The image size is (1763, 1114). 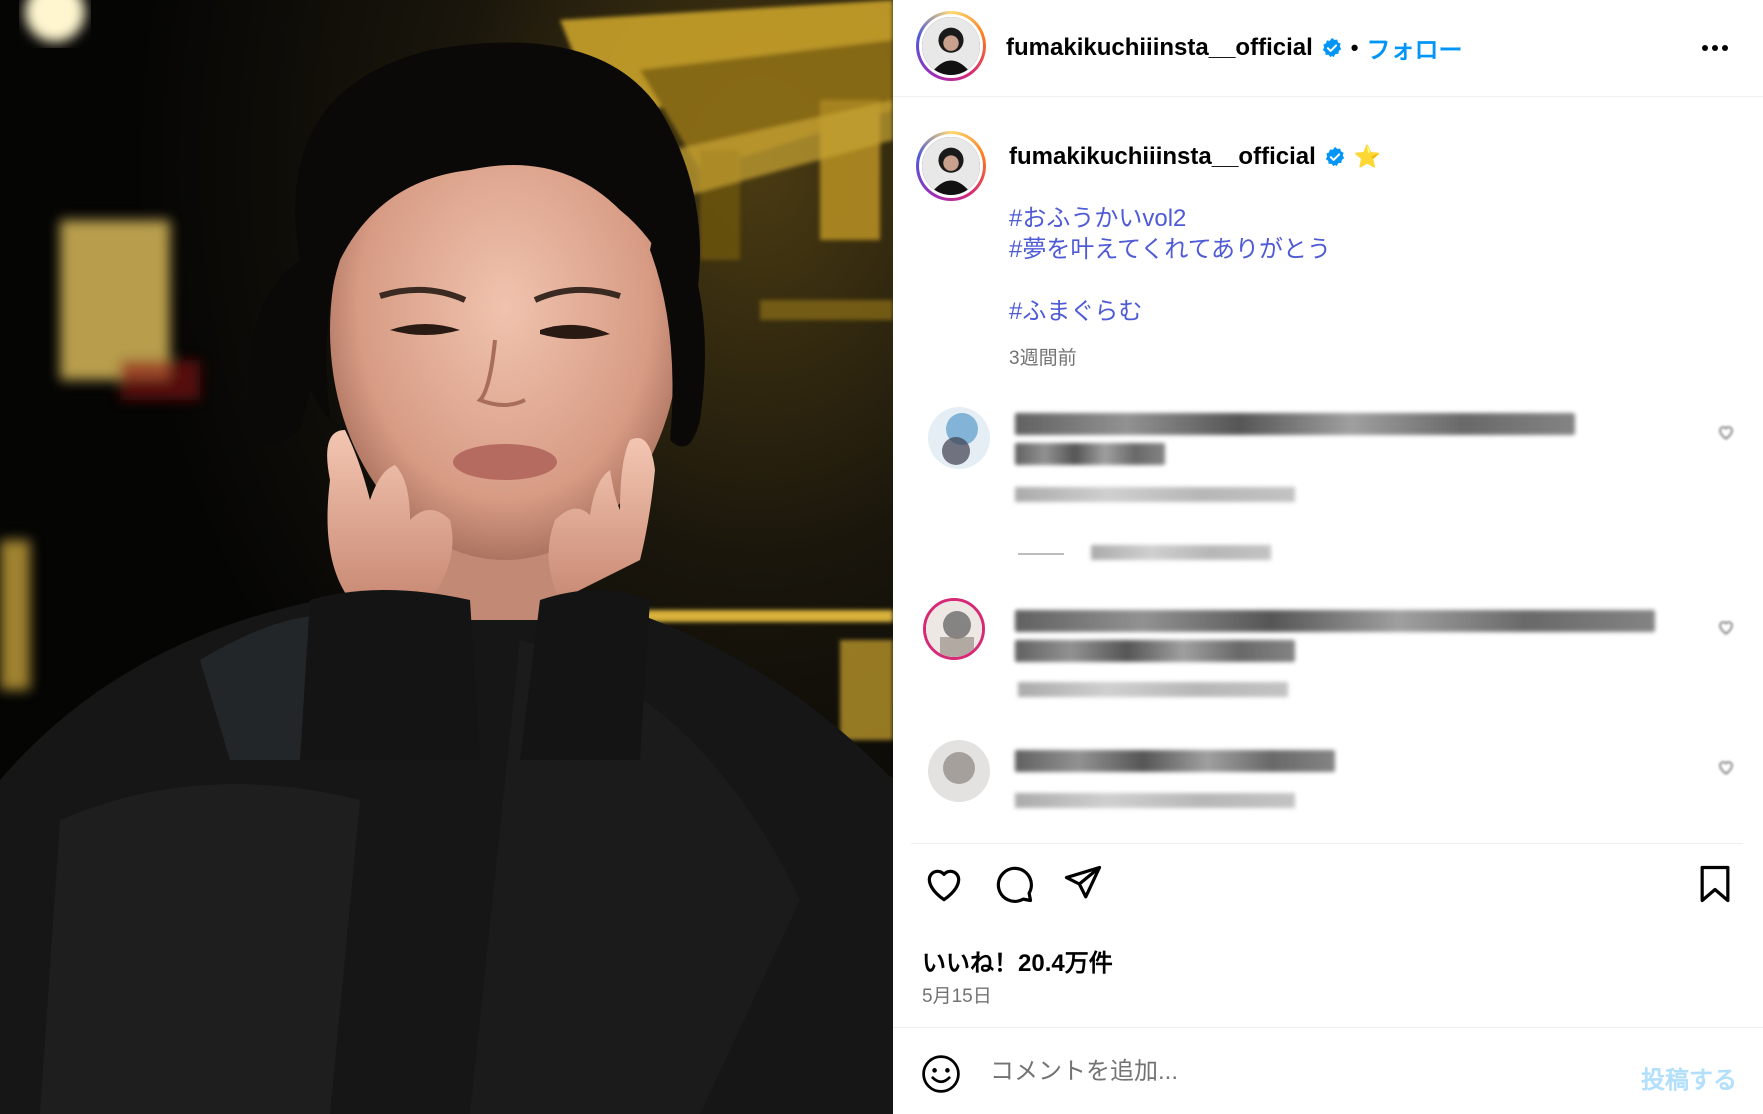 What do you see at coordinates (1170, 249) in the screenshot?
I see `hashtag-link: #夢を叶えてくれてありがとう` at bounding box center [1170, 249].